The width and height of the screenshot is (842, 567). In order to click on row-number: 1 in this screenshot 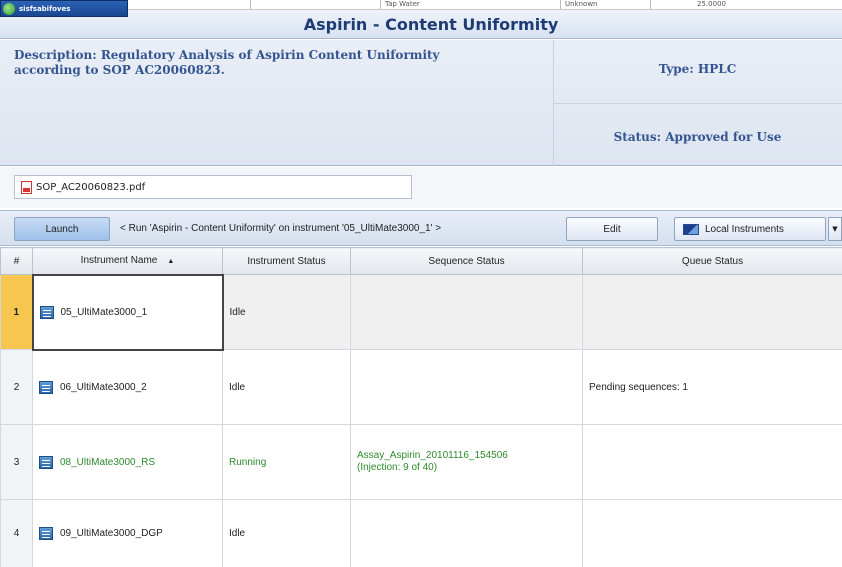, I will do `click(16, 312)`.